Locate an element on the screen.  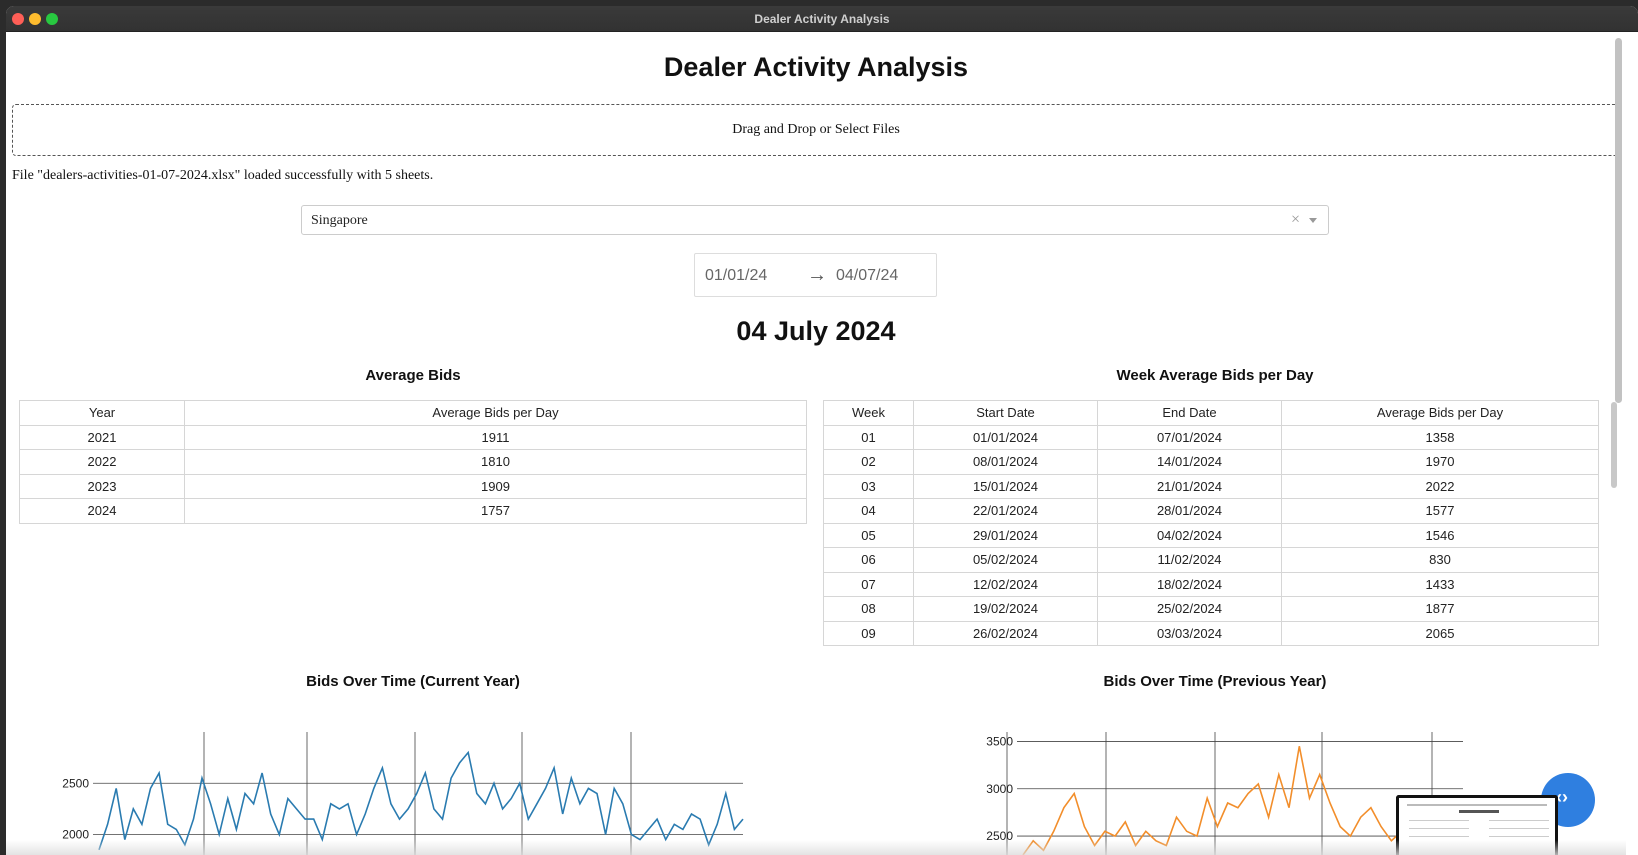
table-row: 08 19/02/2024 25/02/2024 1877 is located at coordinates (1211, 609).